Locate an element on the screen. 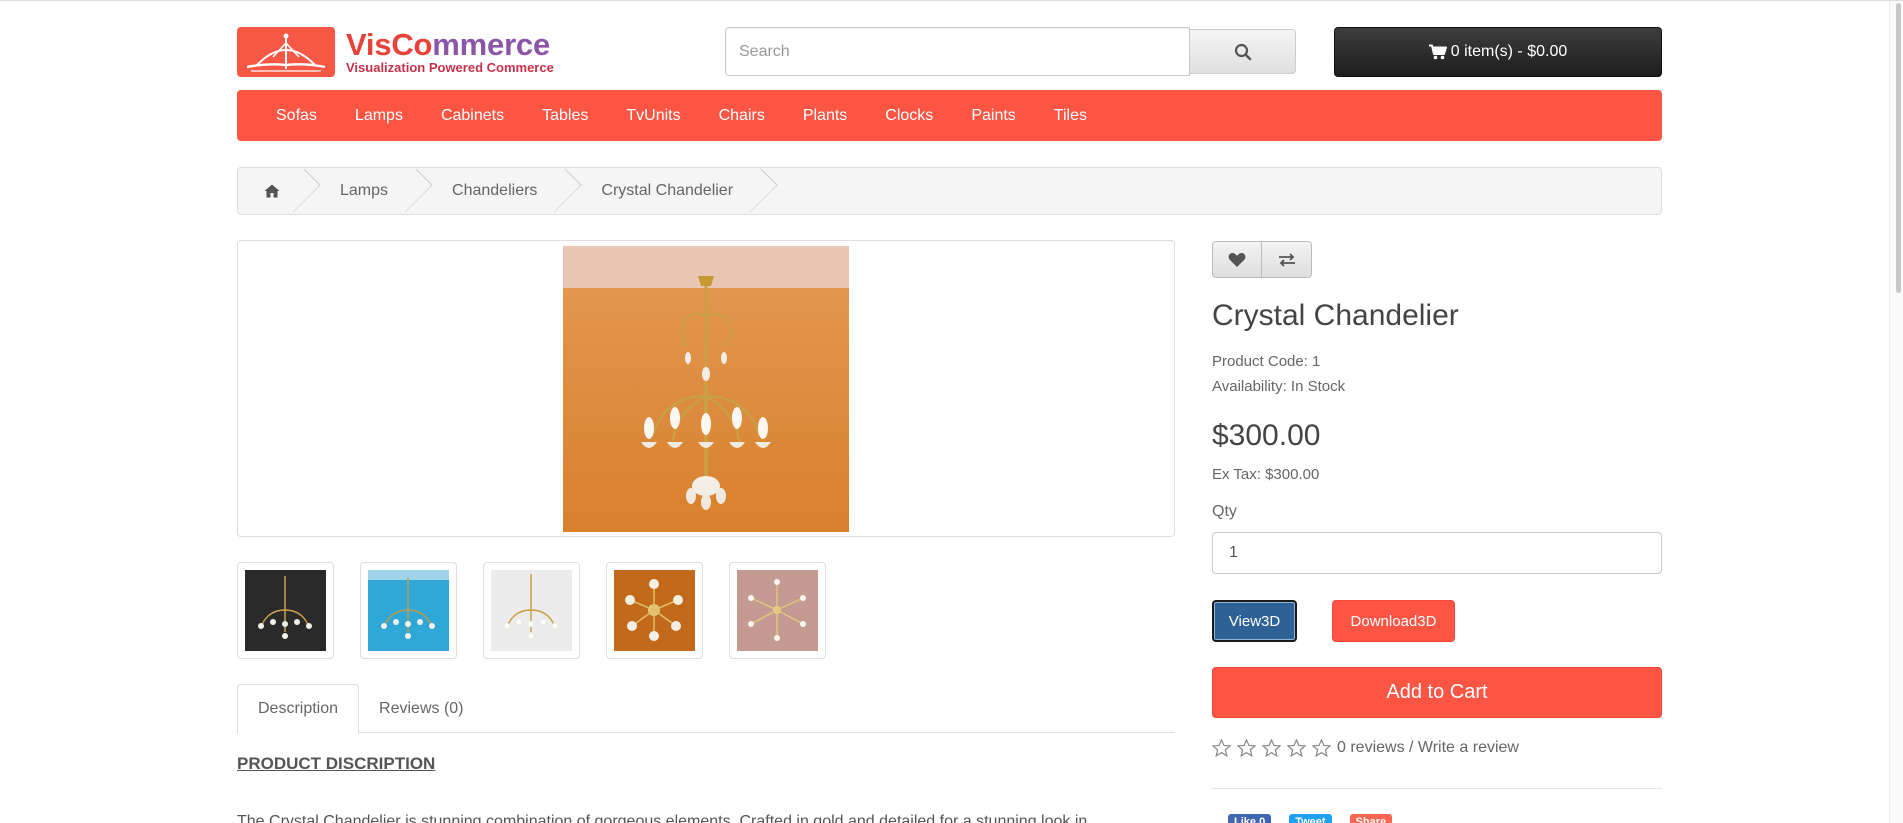 This screenshot has width=1903, height=823. menu-item-cabinets: Cabinets is located at coordinates (472, 115).